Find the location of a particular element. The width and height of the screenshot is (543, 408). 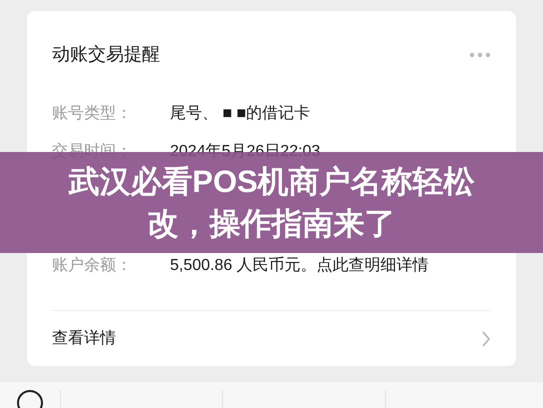

field-value: 尾号、 ■ ■的借记卡 is located at coordinates (240, 114).